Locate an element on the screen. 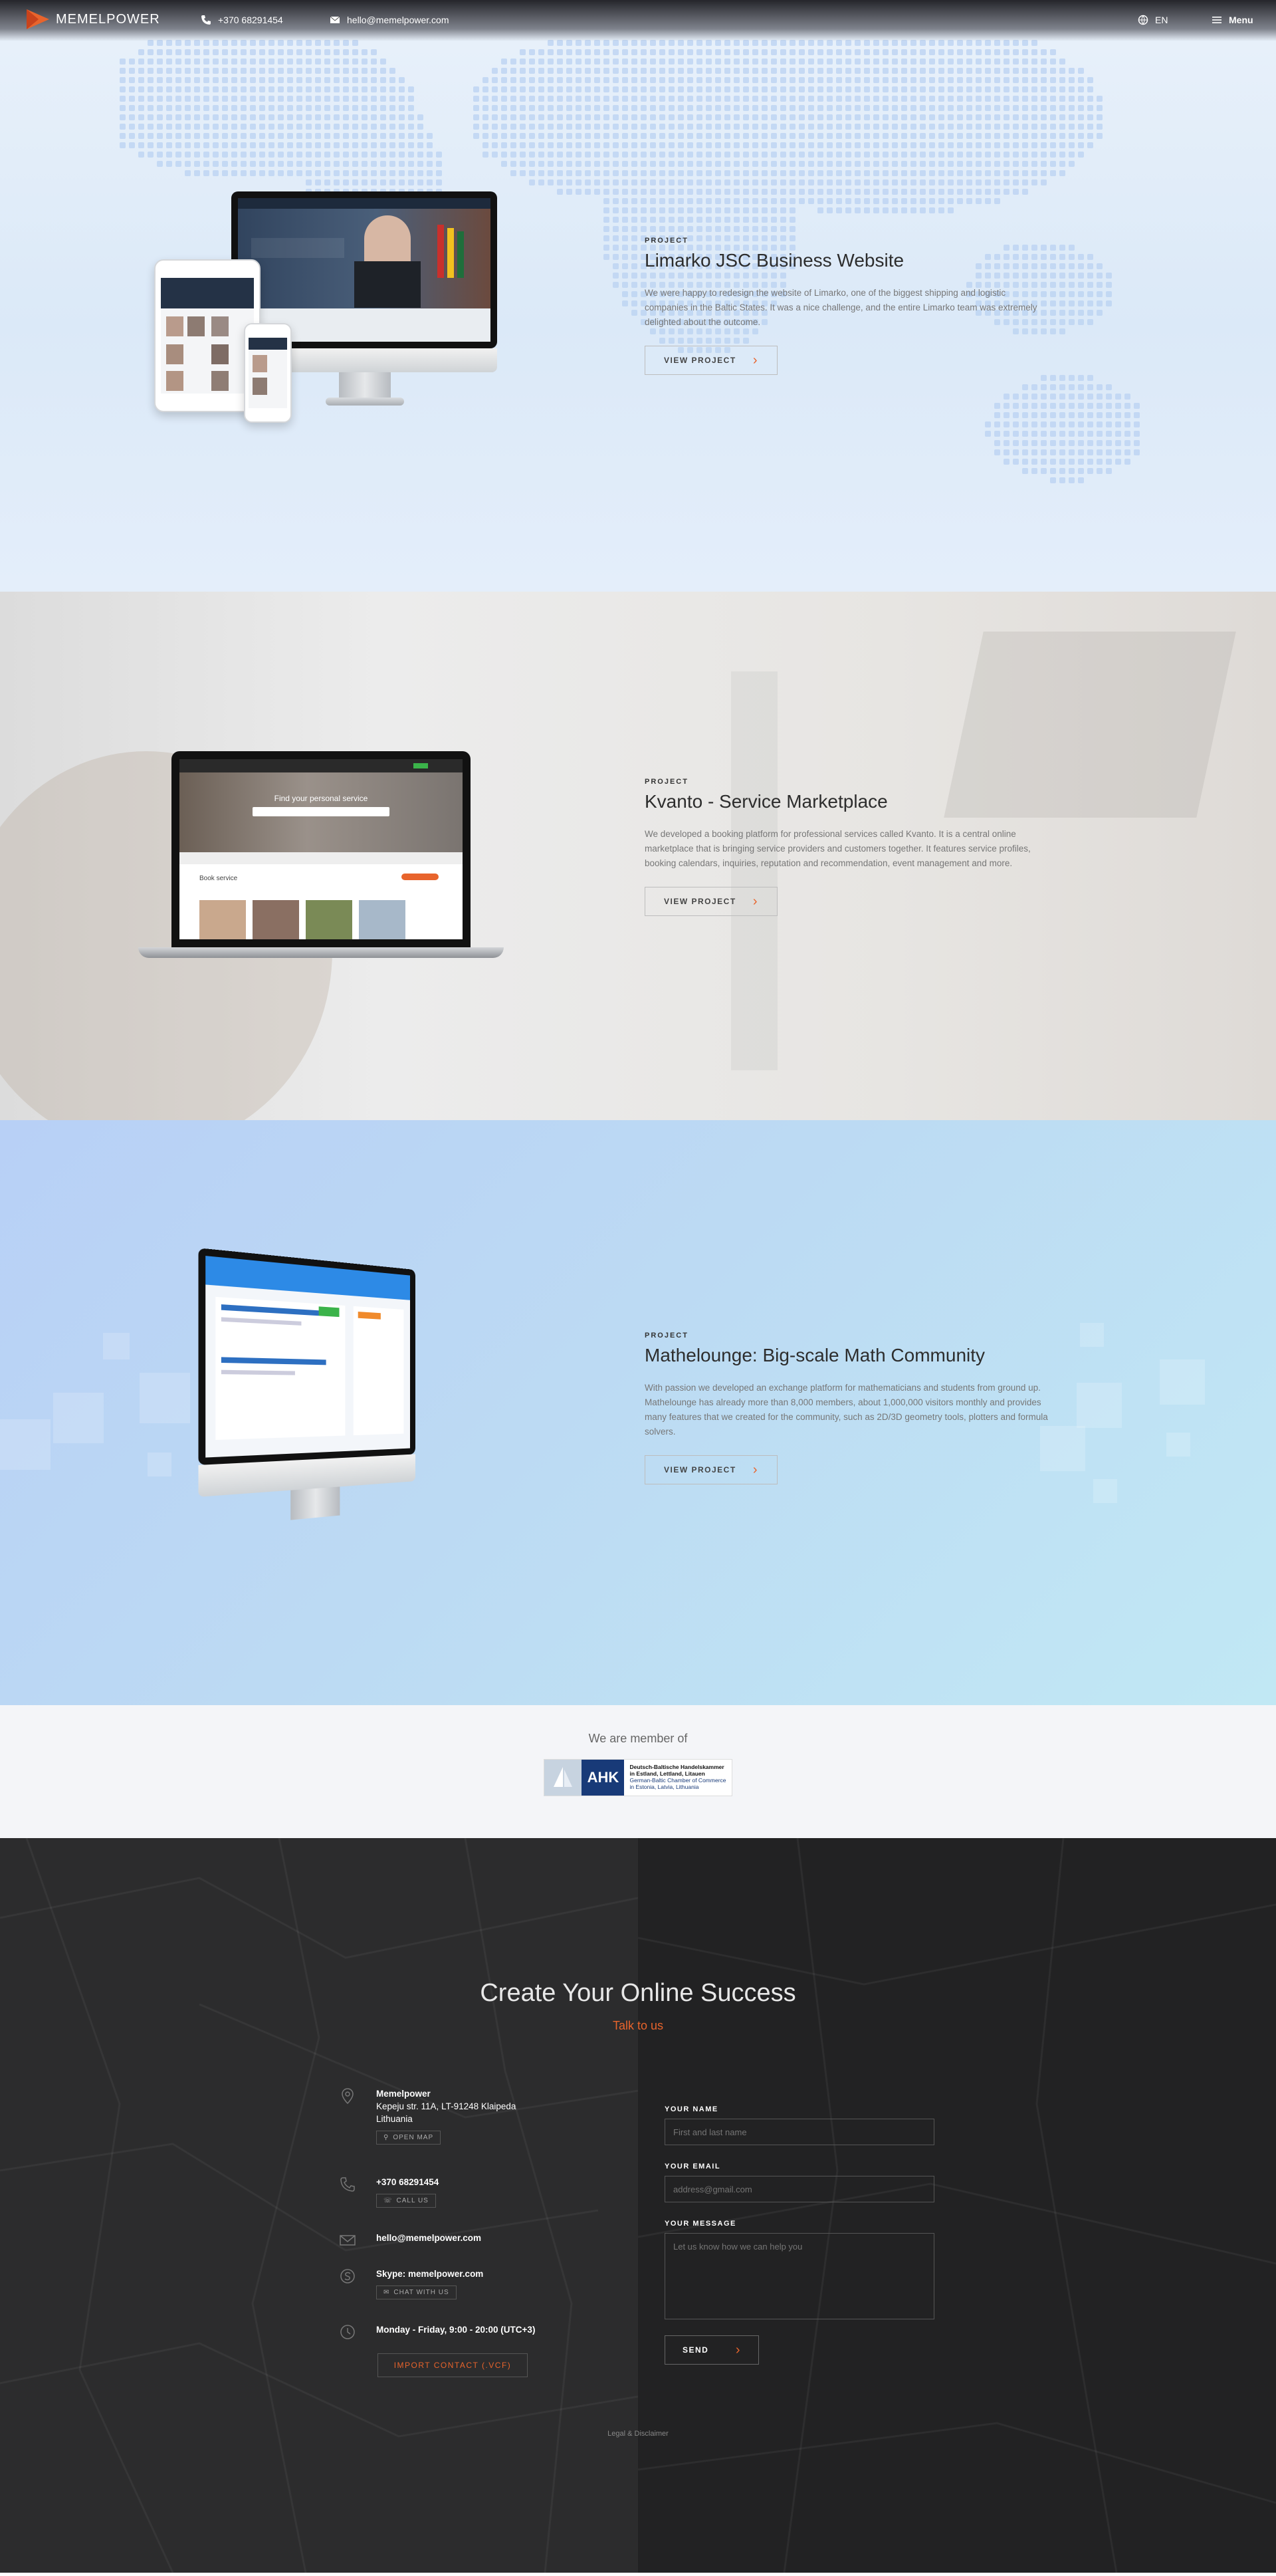  contact-phone: +370 68291454 is located at coordinates (407, 2182).